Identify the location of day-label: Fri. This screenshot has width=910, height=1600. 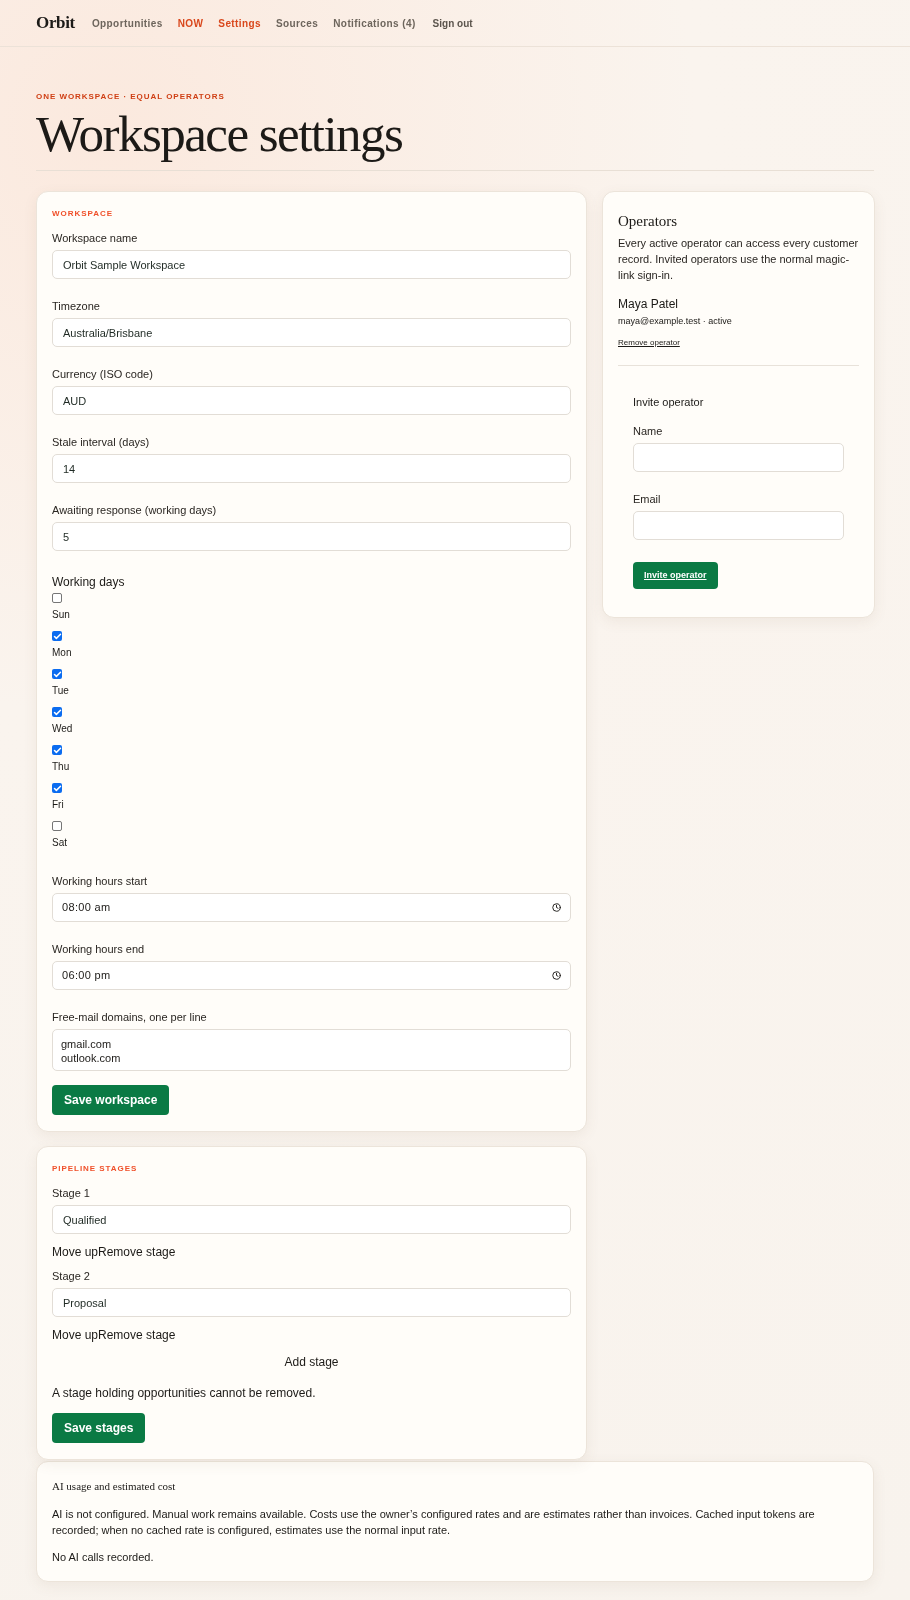
(58, 804).